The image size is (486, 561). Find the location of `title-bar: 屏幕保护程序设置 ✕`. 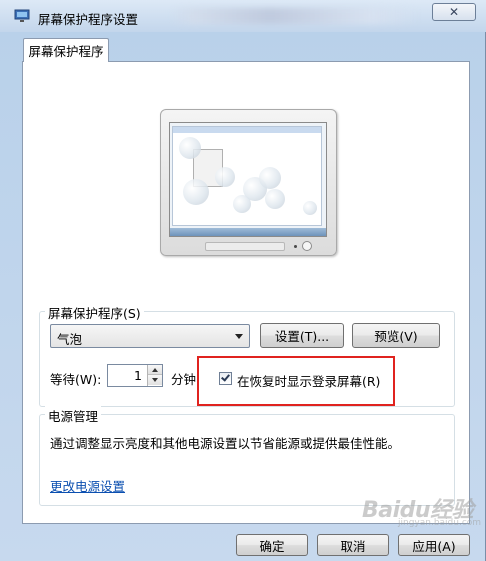

title-bar: 屏幕保护程序设置 ✕ is located at coordinates (243, 16).